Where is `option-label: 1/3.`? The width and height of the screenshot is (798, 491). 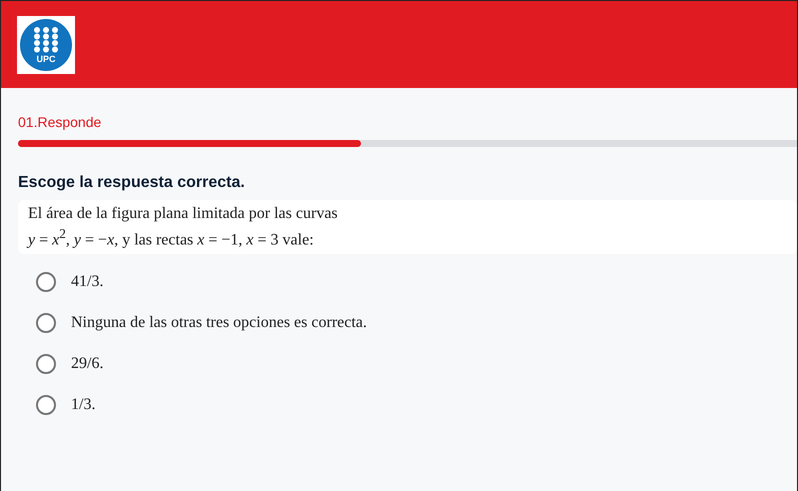 option-label: 1/3. is located at coordinates (83, 405).